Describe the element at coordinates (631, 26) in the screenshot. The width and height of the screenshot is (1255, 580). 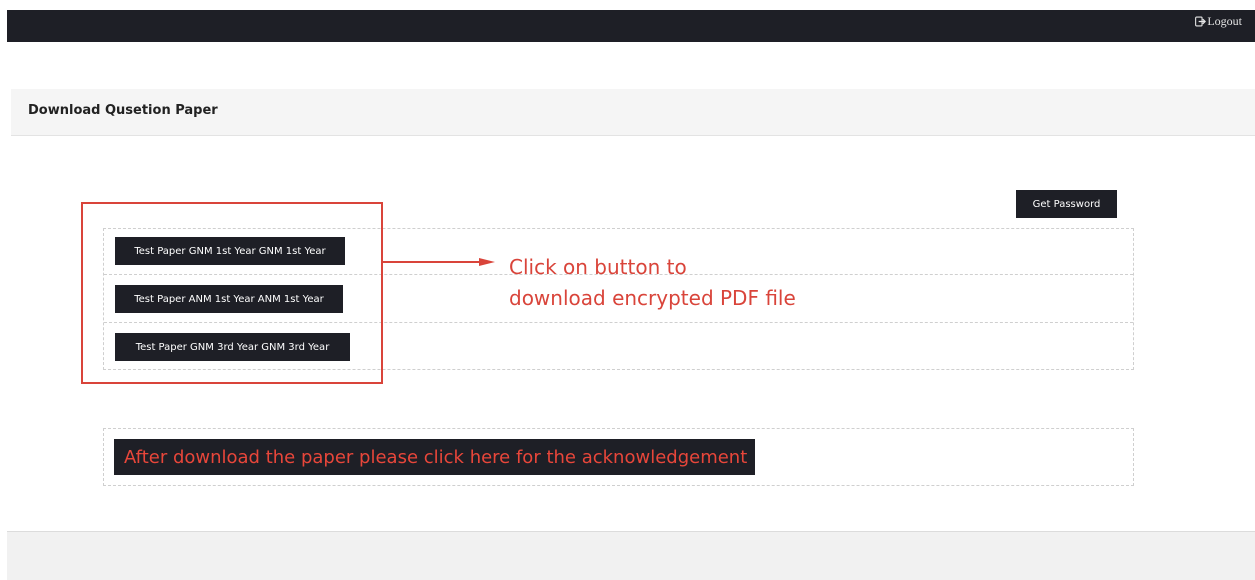
I see `top-navbar: Logout` at that location.